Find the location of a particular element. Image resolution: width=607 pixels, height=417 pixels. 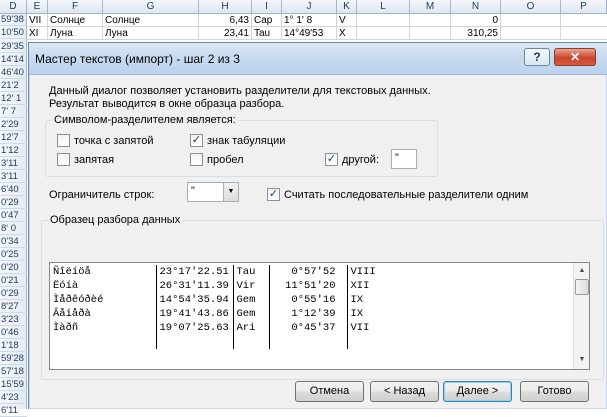

cell-n: 310,25 is located at coordinates (476, 33).